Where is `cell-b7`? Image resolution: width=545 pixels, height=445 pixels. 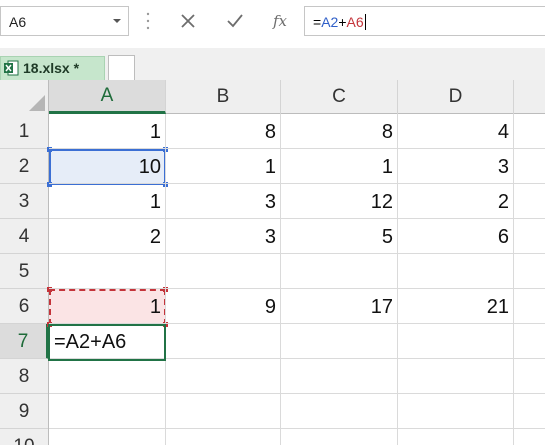 cell-b7 is located at coordinates (223, 341).